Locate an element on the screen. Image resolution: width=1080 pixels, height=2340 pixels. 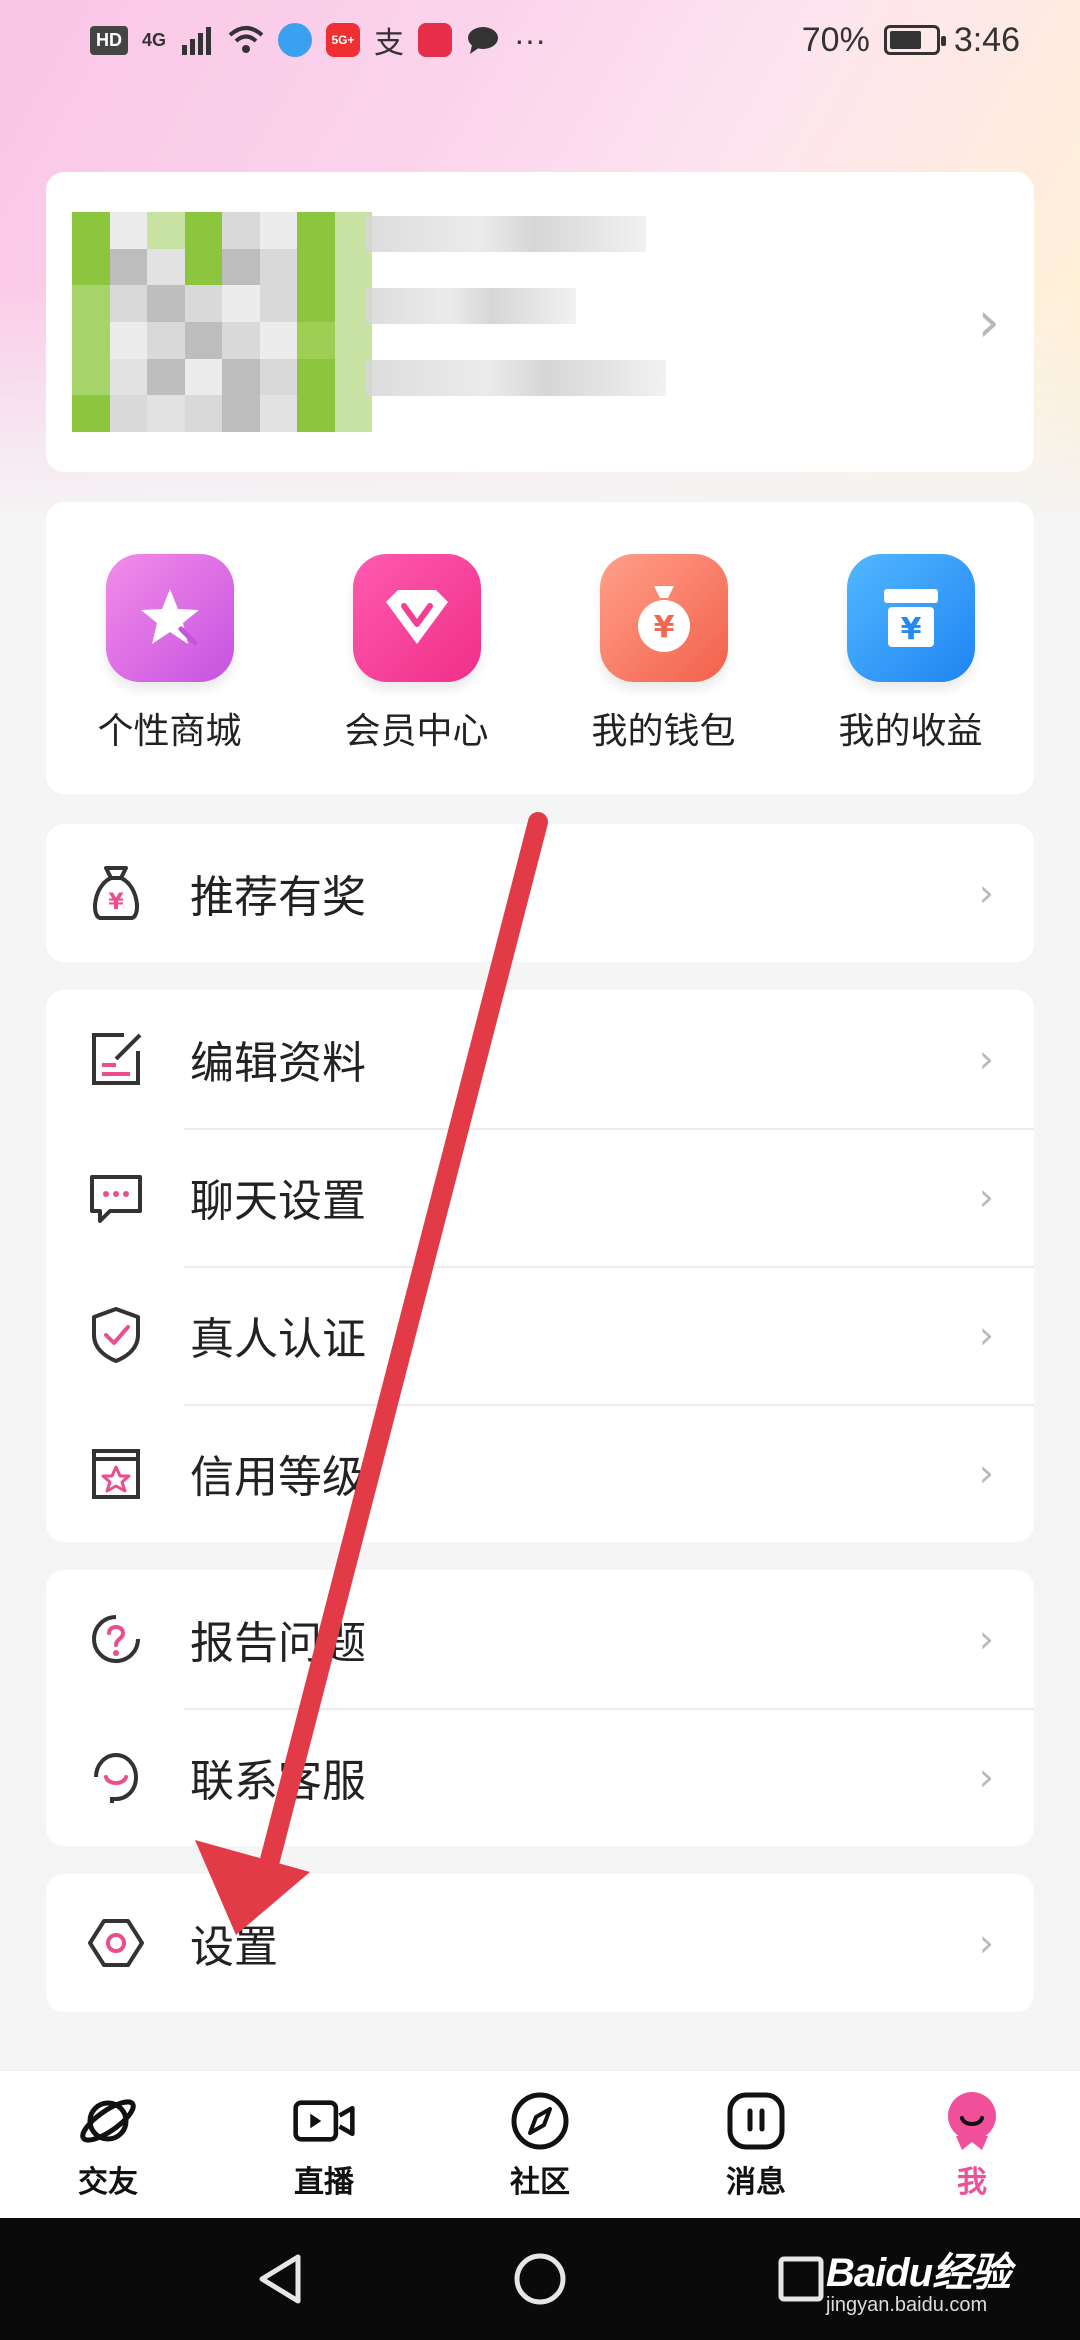
quick-actions-card: 个性商城 会员中心 ¥ 我的钱包 ¥ 我的收益 is located at coordinates (540, 648).